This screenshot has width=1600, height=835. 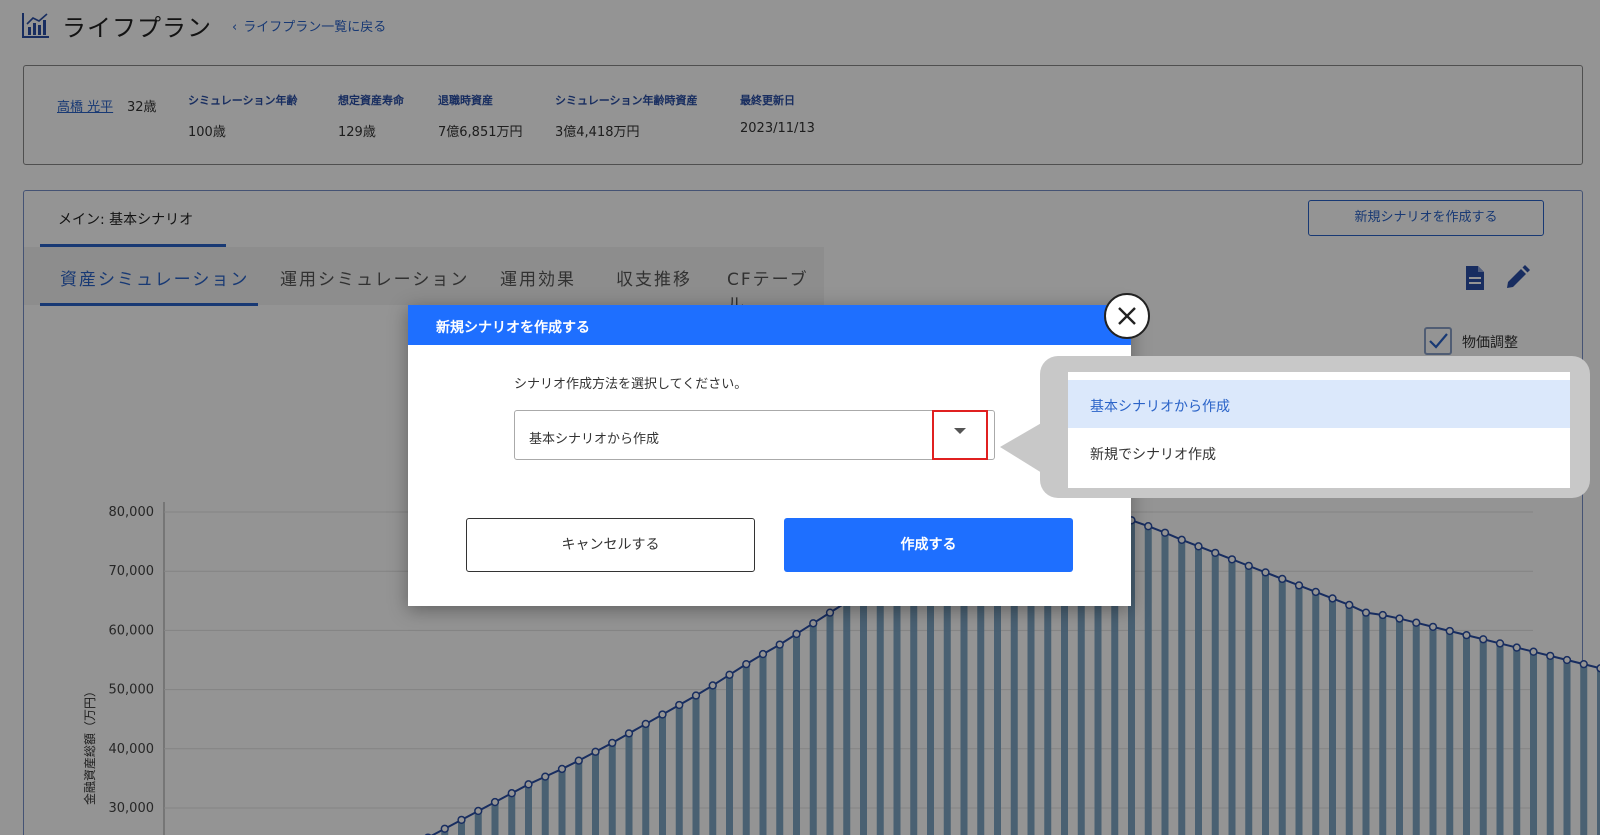 I want to click on option-new-scenario: 新規でシナリオ作成, so click(x=1319, y=452).